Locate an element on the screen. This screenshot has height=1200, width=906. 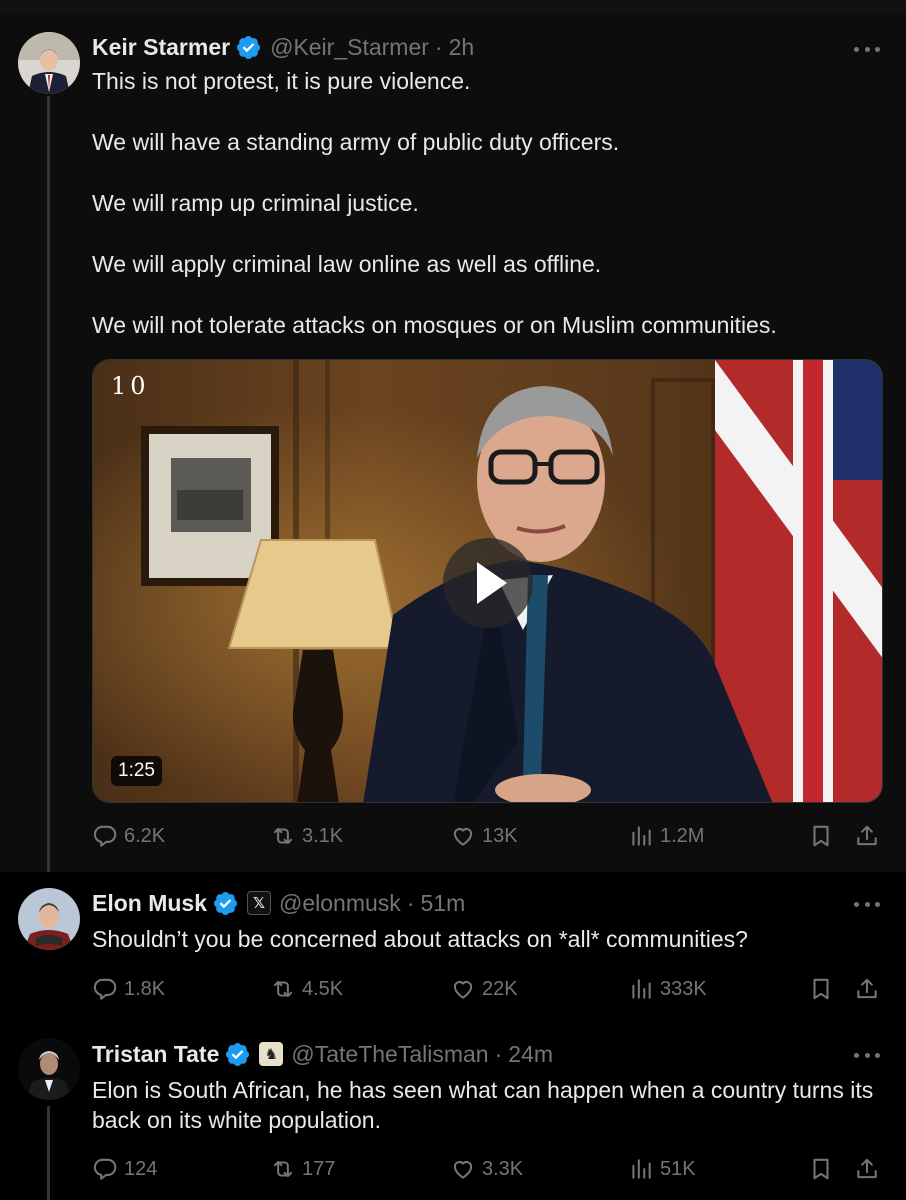
handle: @TateTheTalisman is located at coordinates (389, 1054).